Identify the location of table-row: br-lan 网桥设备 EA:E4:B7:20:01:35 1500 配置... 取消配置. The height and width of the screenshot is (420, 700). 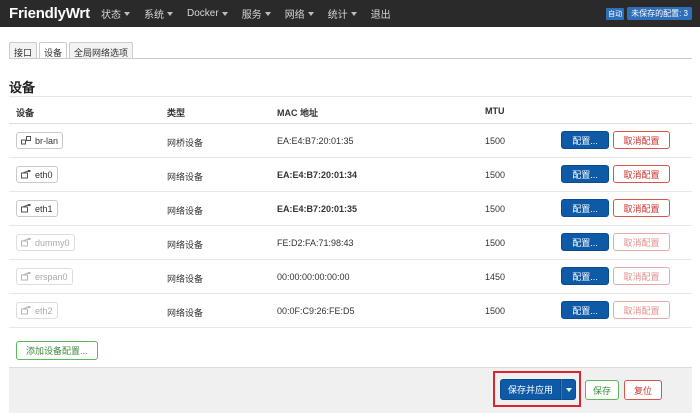
(350, 141).